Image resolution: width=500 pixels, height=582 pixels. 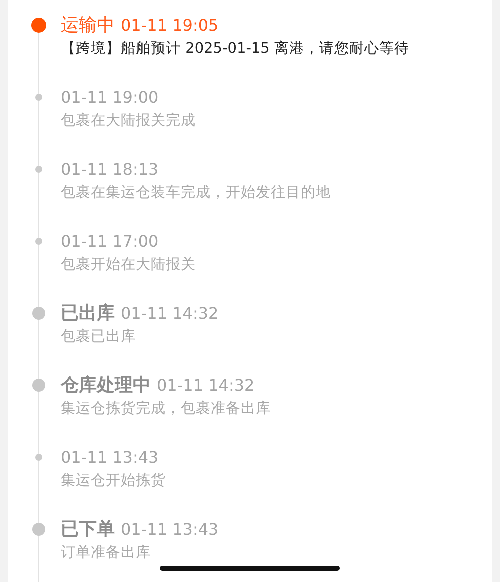 I want to click on event-status: 已下单, so click(x=88, y=529).